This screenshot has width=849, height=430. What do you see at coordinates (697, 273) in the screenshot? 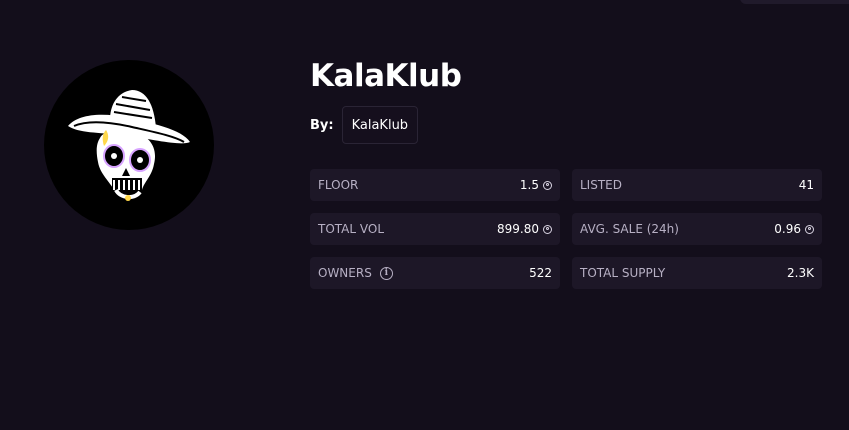
I see `stat-total-supply: TOTAL SUPPLY 2.3K` at bounding box center [697, 273].